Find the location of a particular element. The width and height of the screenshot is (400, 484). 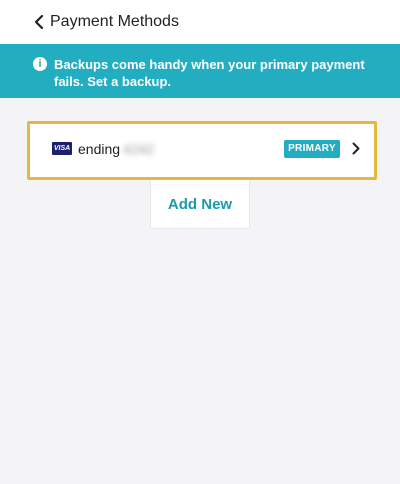

payment-method-row: VISA ending 4242 PRIMARY is located at coordinates (202, 150).